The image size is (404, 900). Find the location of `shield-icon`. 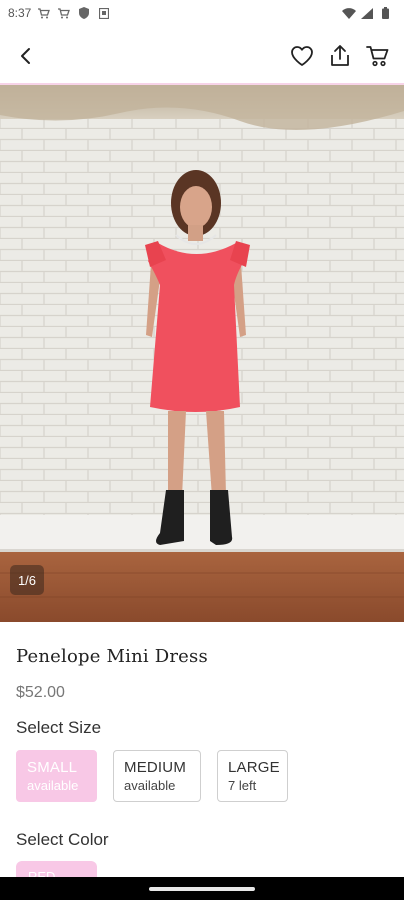

shield-icon is located at coordinates (84, 13).